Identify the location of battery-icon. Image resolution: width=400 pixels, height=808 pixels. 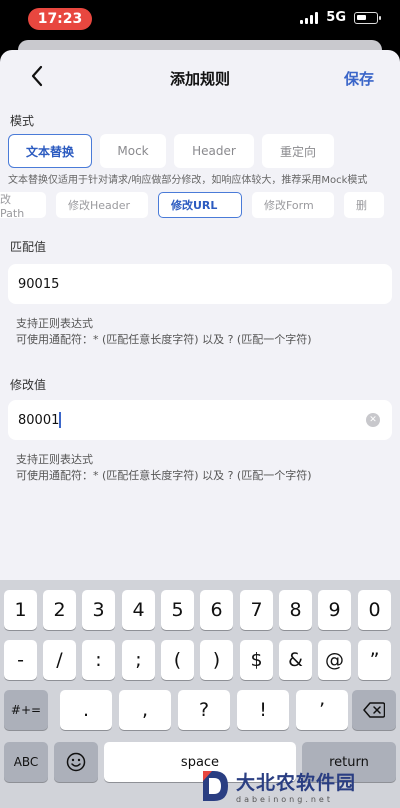
(367, 17).